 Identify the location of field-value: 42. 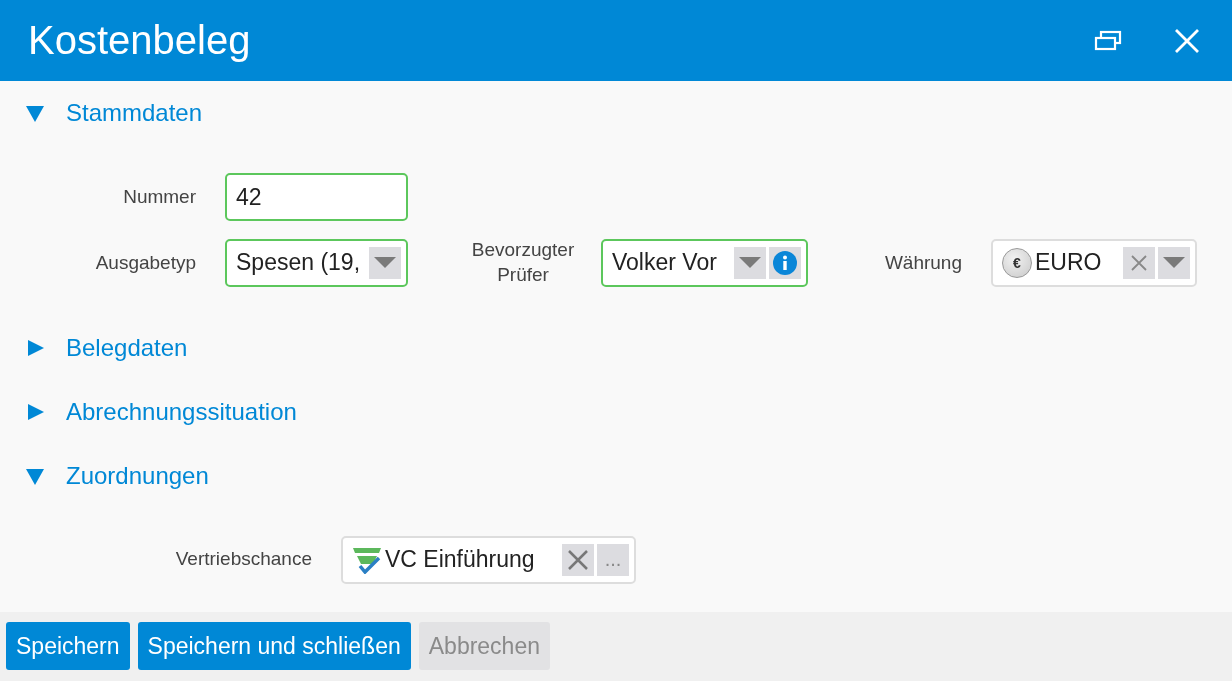
(249, 197).